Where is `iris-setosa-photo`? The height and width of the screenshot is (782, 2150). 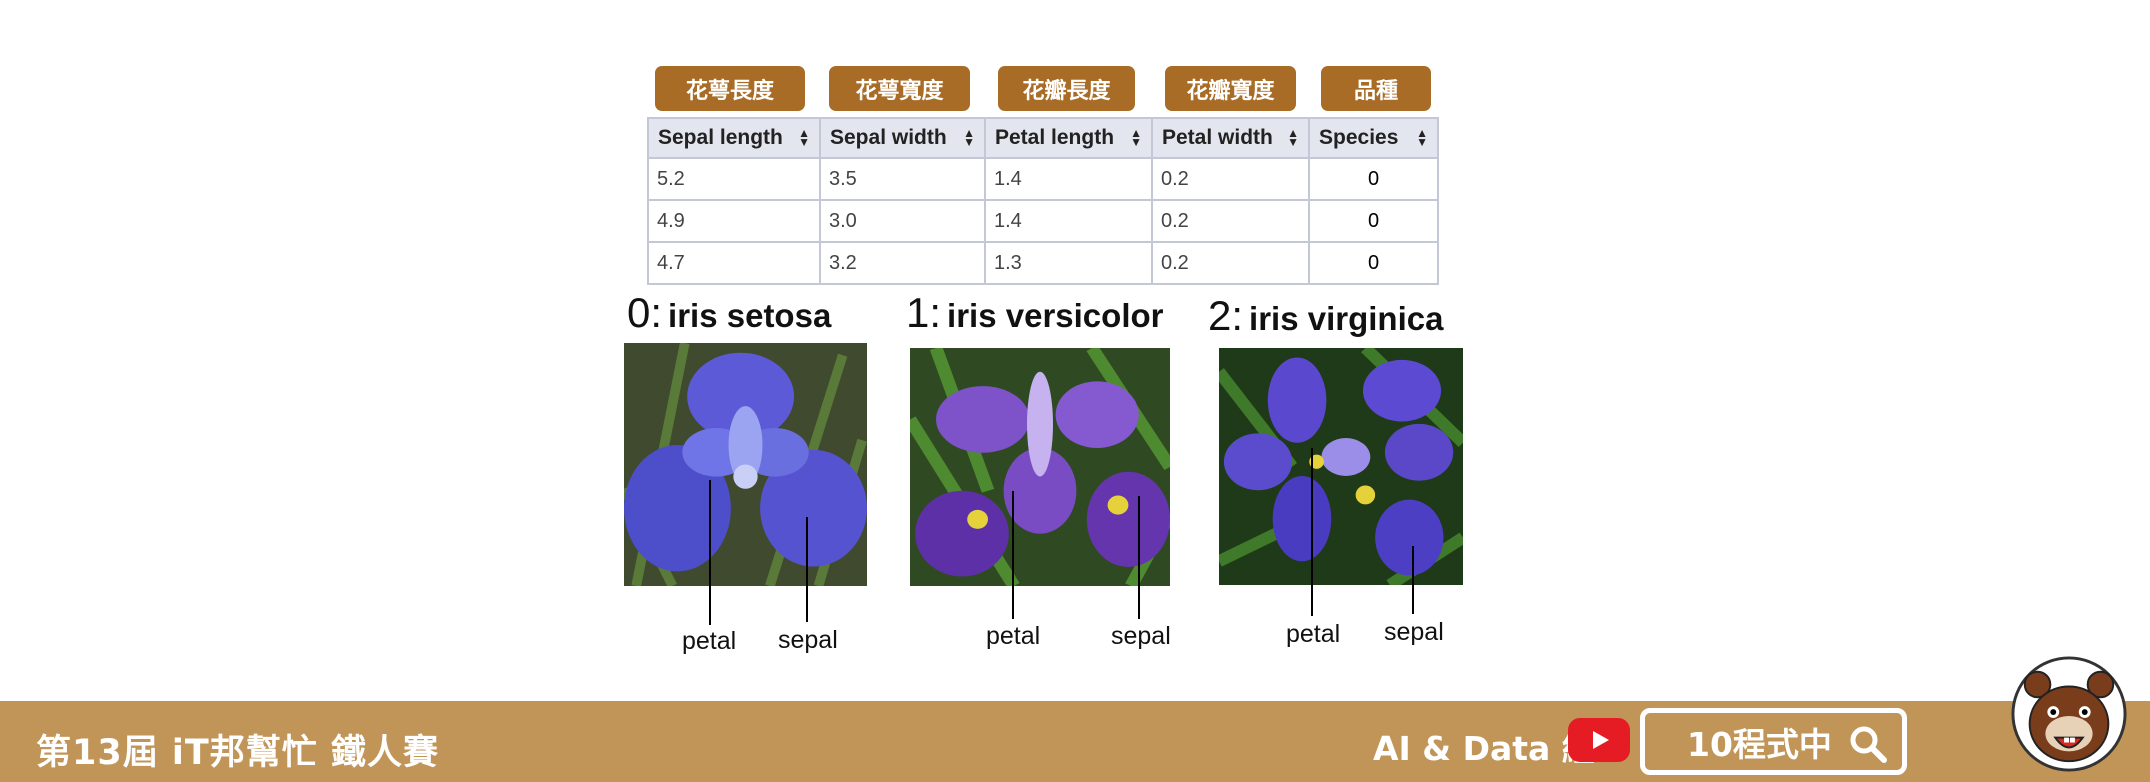 iris-setosa-photo is located at coordinates (745, 464).